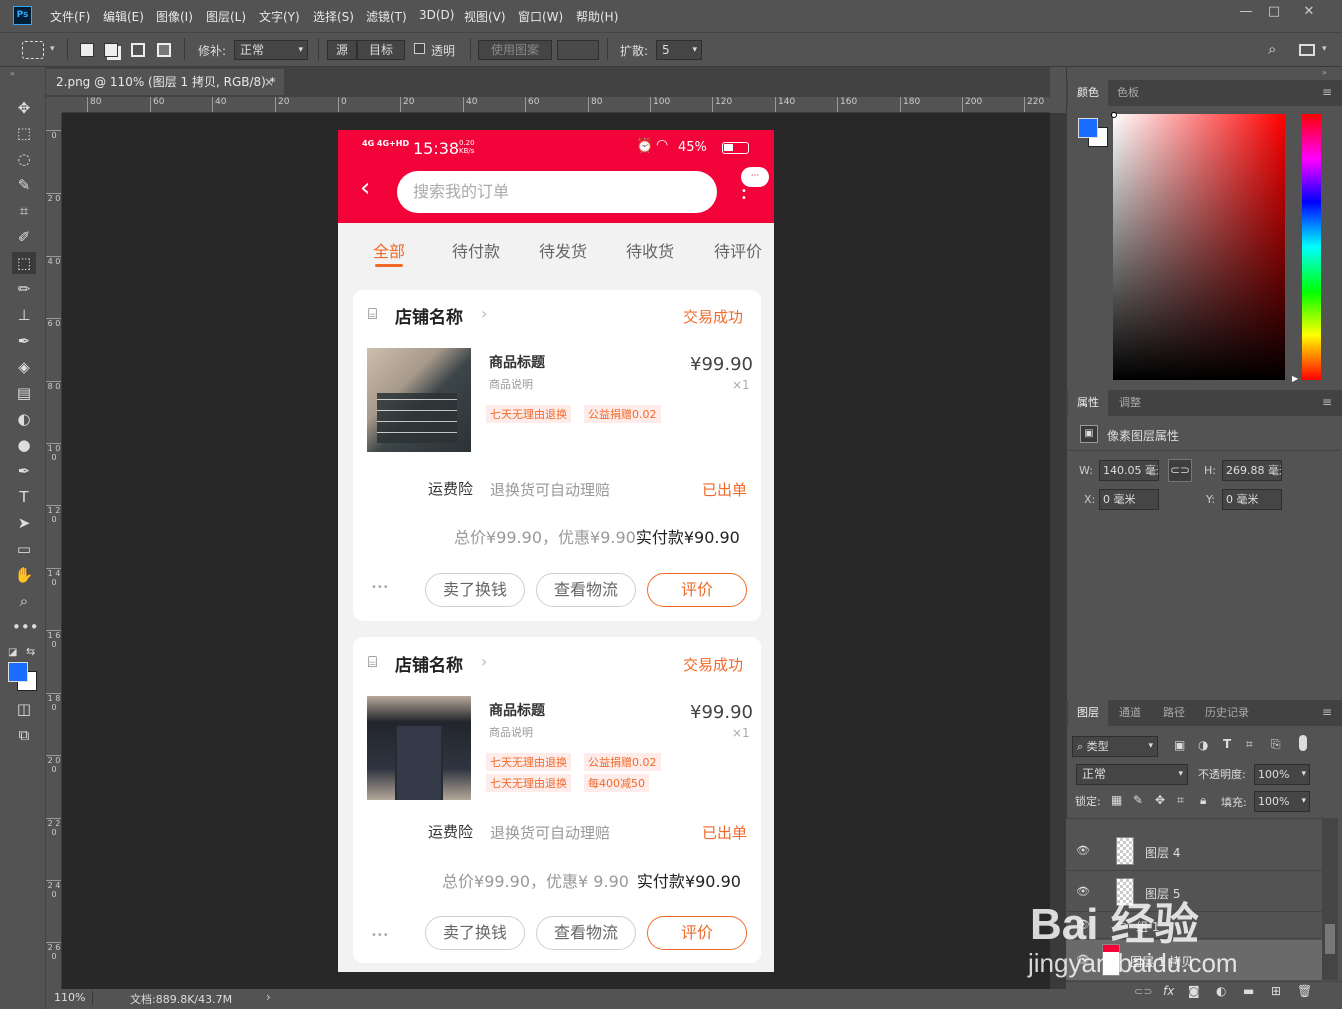  What do you see at coordinates (540, 16) in the screenshot?
I see `menu-window: 窗口(W)` at bounding box center [540, 16].